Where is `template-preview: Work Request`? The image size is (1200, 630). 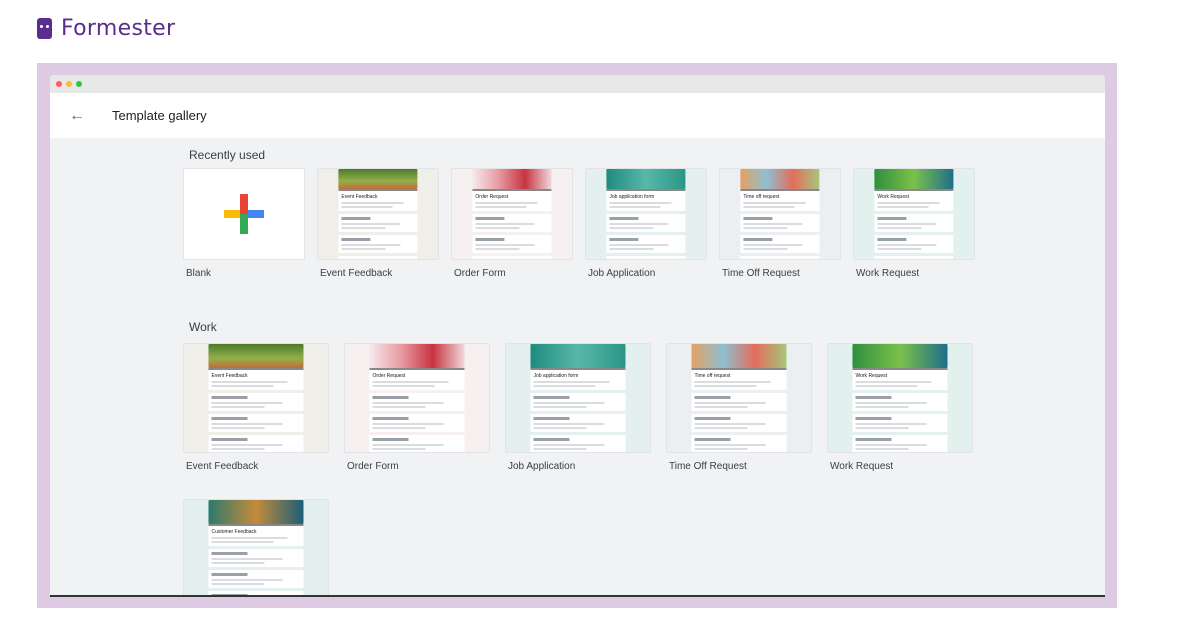
template-preview: Work Request is located at coordinates (914, 214).